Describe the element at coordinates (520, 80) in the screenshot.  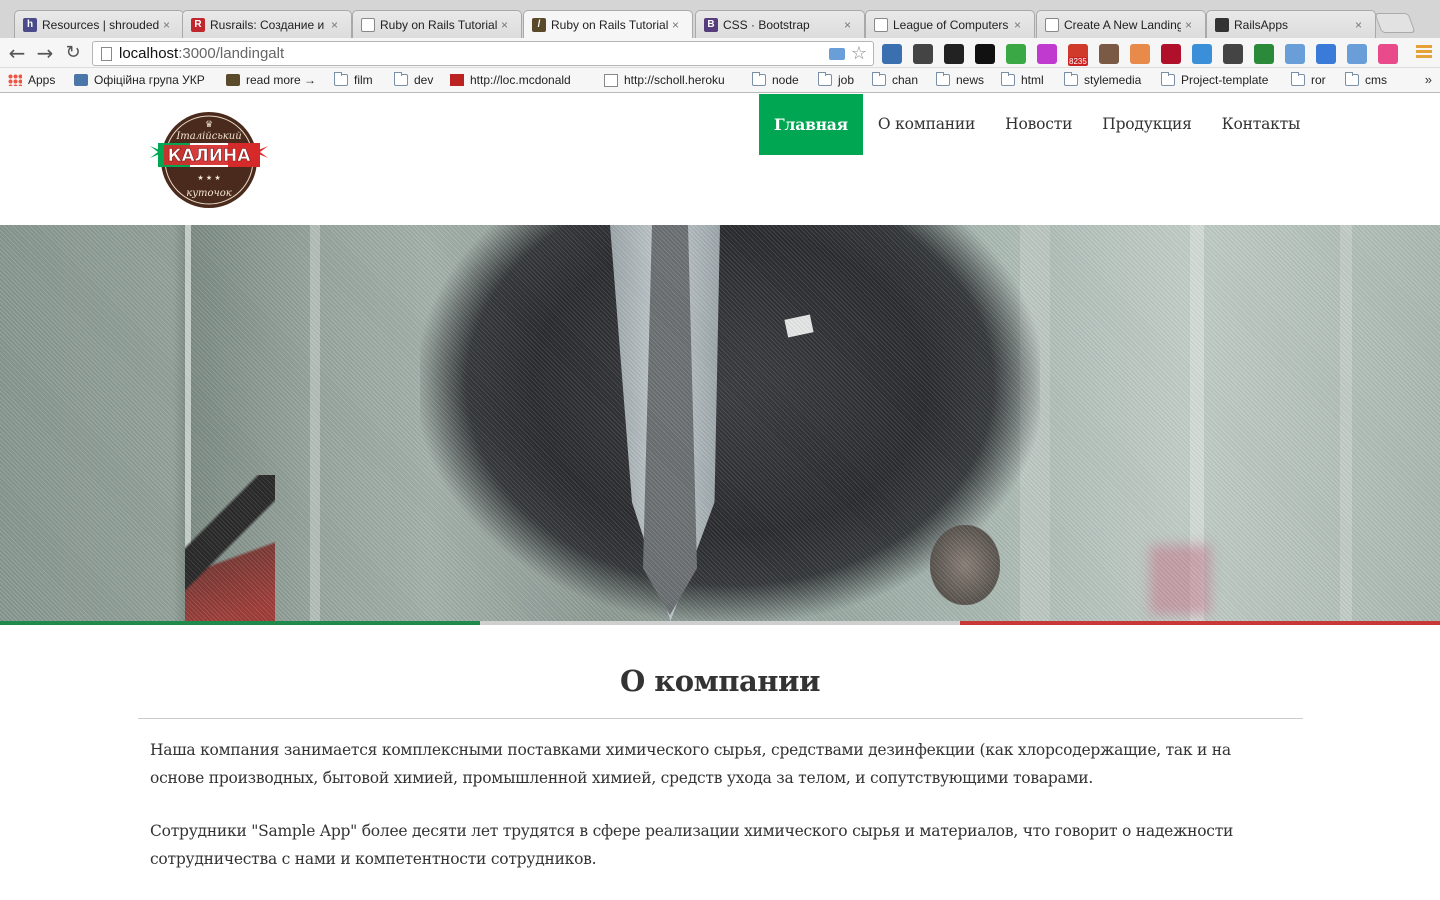
I see `bookmark-label: http://loc.mcdonald` at that location.